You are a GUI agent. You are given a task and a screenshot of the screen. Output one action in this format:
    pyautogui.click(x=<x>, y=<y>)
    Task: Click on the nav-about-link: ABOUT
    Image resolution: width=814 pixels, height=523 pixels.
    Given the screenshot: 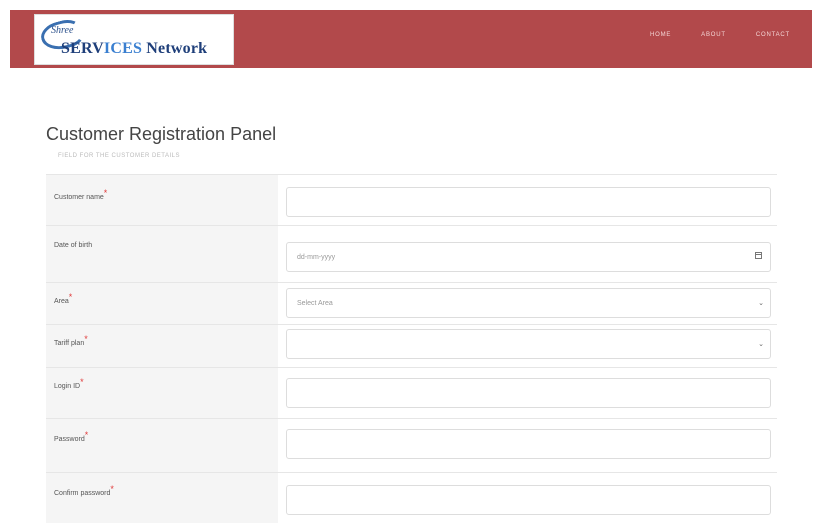 What is the action you would take?
    pyautogui.click(x=713, y=35)
    